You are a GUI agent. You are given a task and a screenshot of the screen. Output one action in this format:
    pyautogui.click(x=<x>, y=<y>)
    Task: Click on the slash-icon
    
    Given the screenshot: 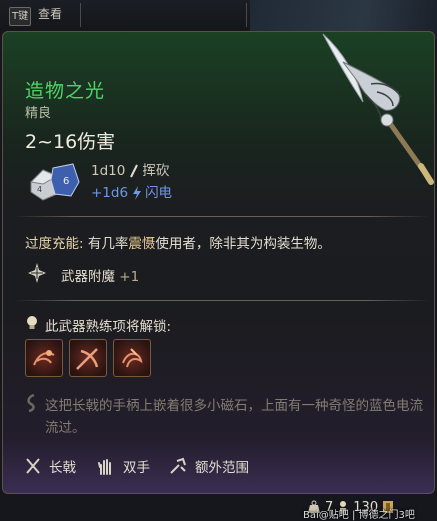 What is the action you would take?
    pyautogui.click(x=134, y=171)
    